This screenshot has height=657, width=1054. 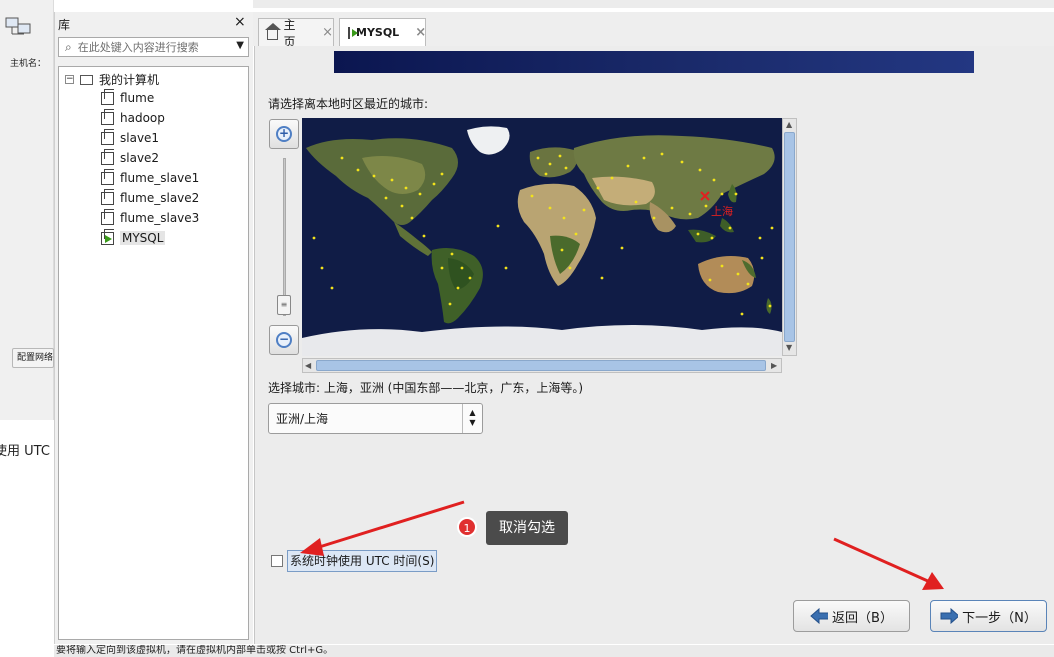 What do you see at coordinates (554, 651) in the screenshot?
I see `status-bar: 要将输入定向到该虚拟机，请在虚拟机内部单击或按 Ctrl+G。` at bounding box center [554, 651].